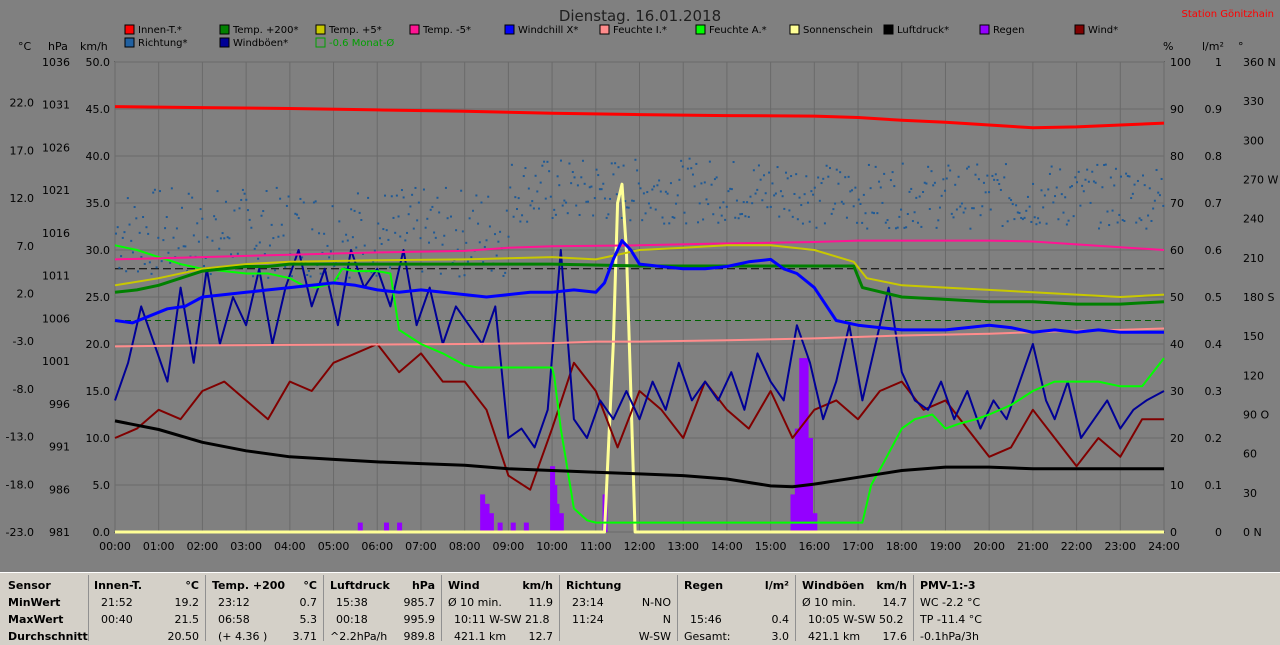  What do you see at coordinates (117, 602) in the screenshot?
I see `innen-min-time: 21:52` at bounding box center [117, 602].